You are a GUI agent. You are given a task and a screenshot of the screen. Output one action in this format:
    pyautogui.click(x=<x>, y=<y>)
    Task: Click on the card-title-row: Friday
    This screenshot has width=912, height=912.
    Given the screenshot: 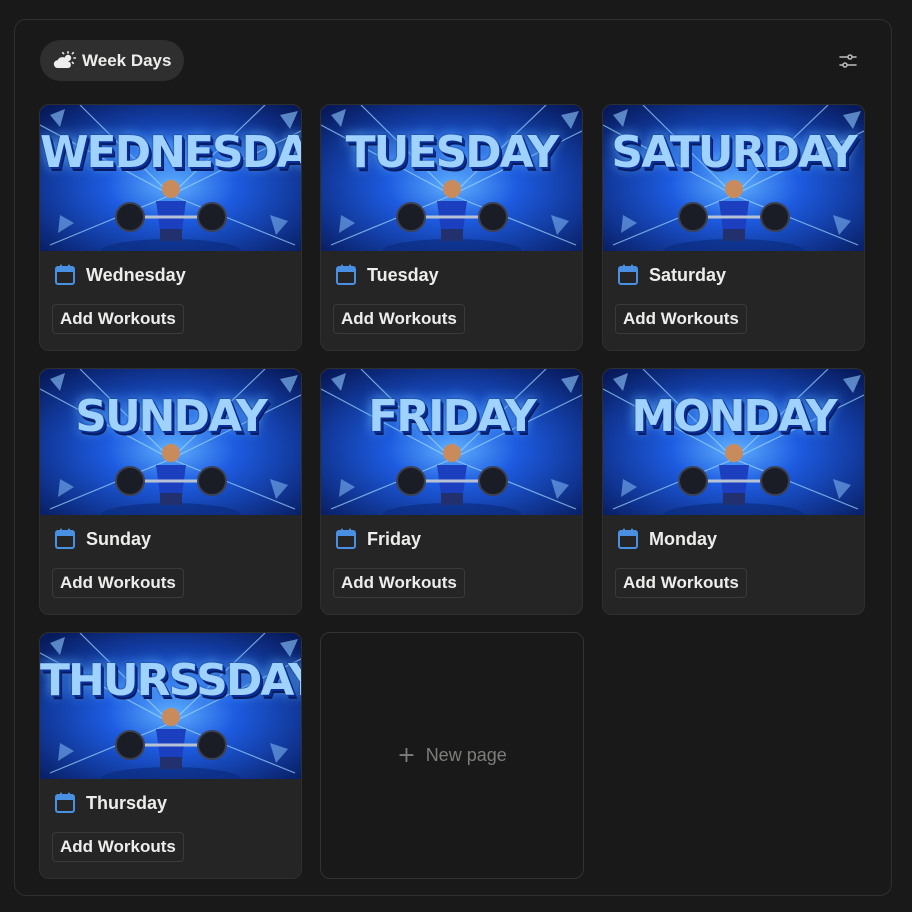 What is the action you would take?
    pyautogui.click(x=378, y=539)
    